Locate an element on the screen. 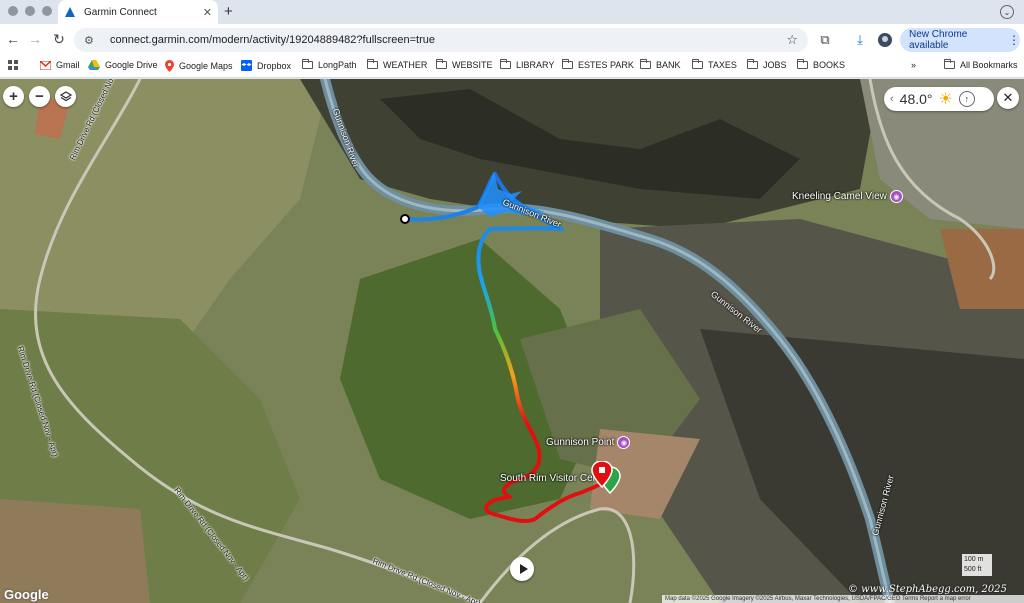 The width and height of the screenshot is (1024, 603). bookmark-label: LIBRARY is located at coordinates (535, 65).